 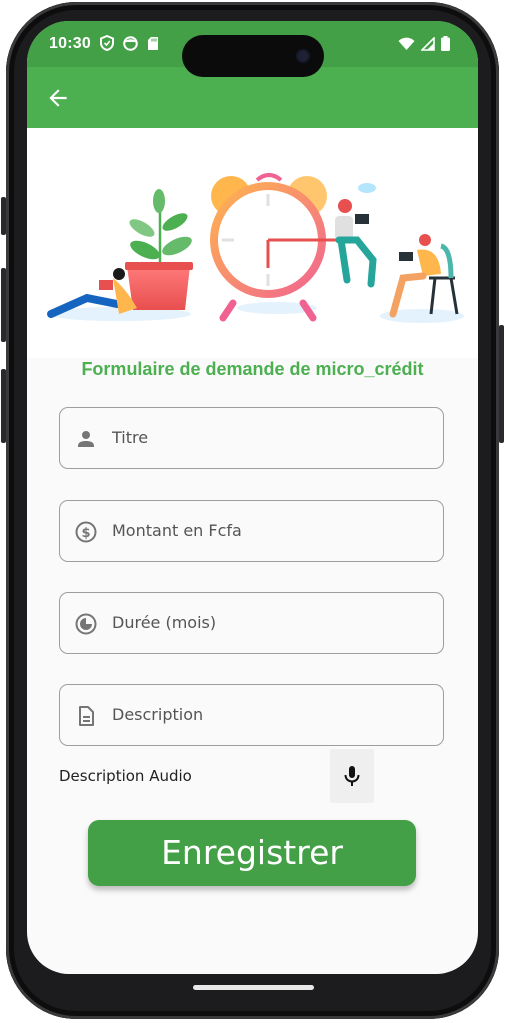 I want to click on amount-field-placeholder: Montant en Fcfa, so click(x=177, y=530).